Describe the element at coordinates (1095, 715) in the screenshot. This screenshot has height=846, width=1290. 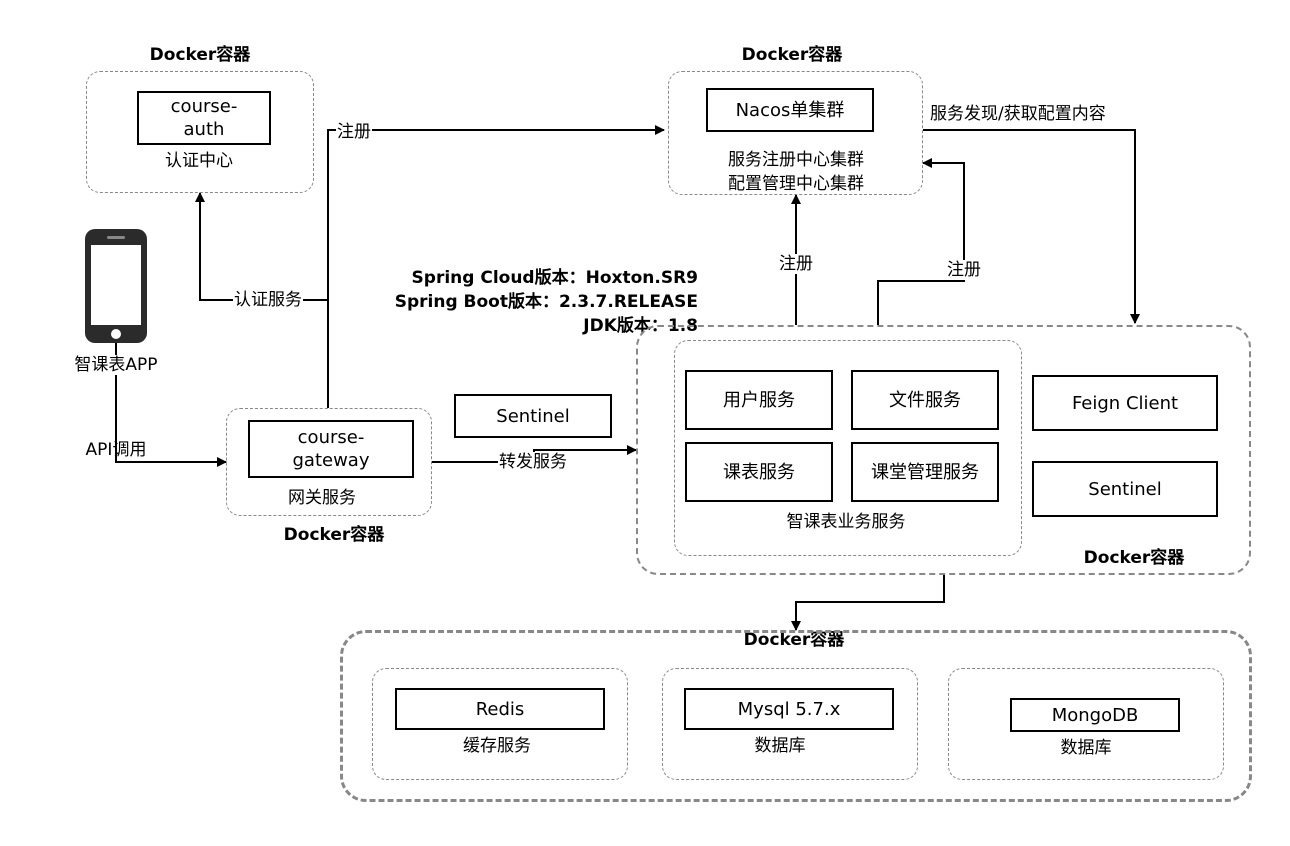
I see `mongodb-box: MongoDB` at that location.